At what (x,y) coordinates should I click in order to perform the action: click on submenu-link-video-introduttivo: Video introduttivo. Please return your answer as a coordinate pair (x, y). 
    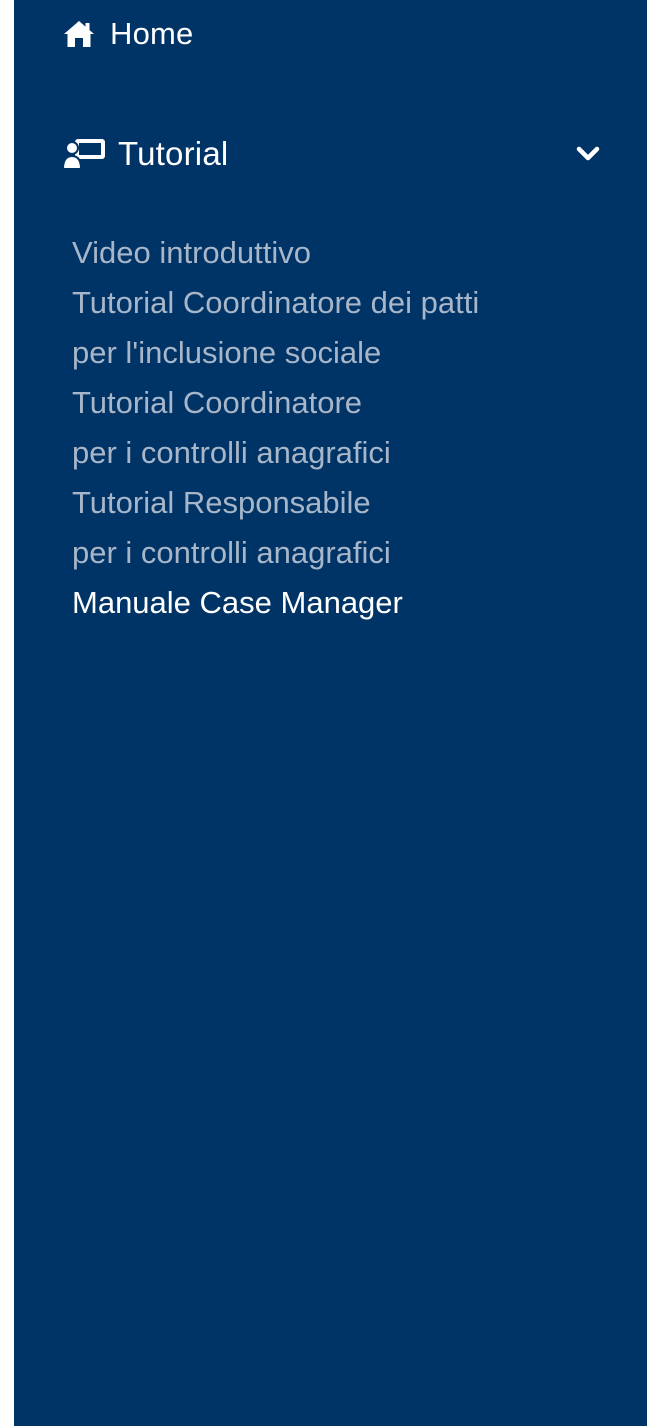
    Looking at the image, I should click on (342, 253).